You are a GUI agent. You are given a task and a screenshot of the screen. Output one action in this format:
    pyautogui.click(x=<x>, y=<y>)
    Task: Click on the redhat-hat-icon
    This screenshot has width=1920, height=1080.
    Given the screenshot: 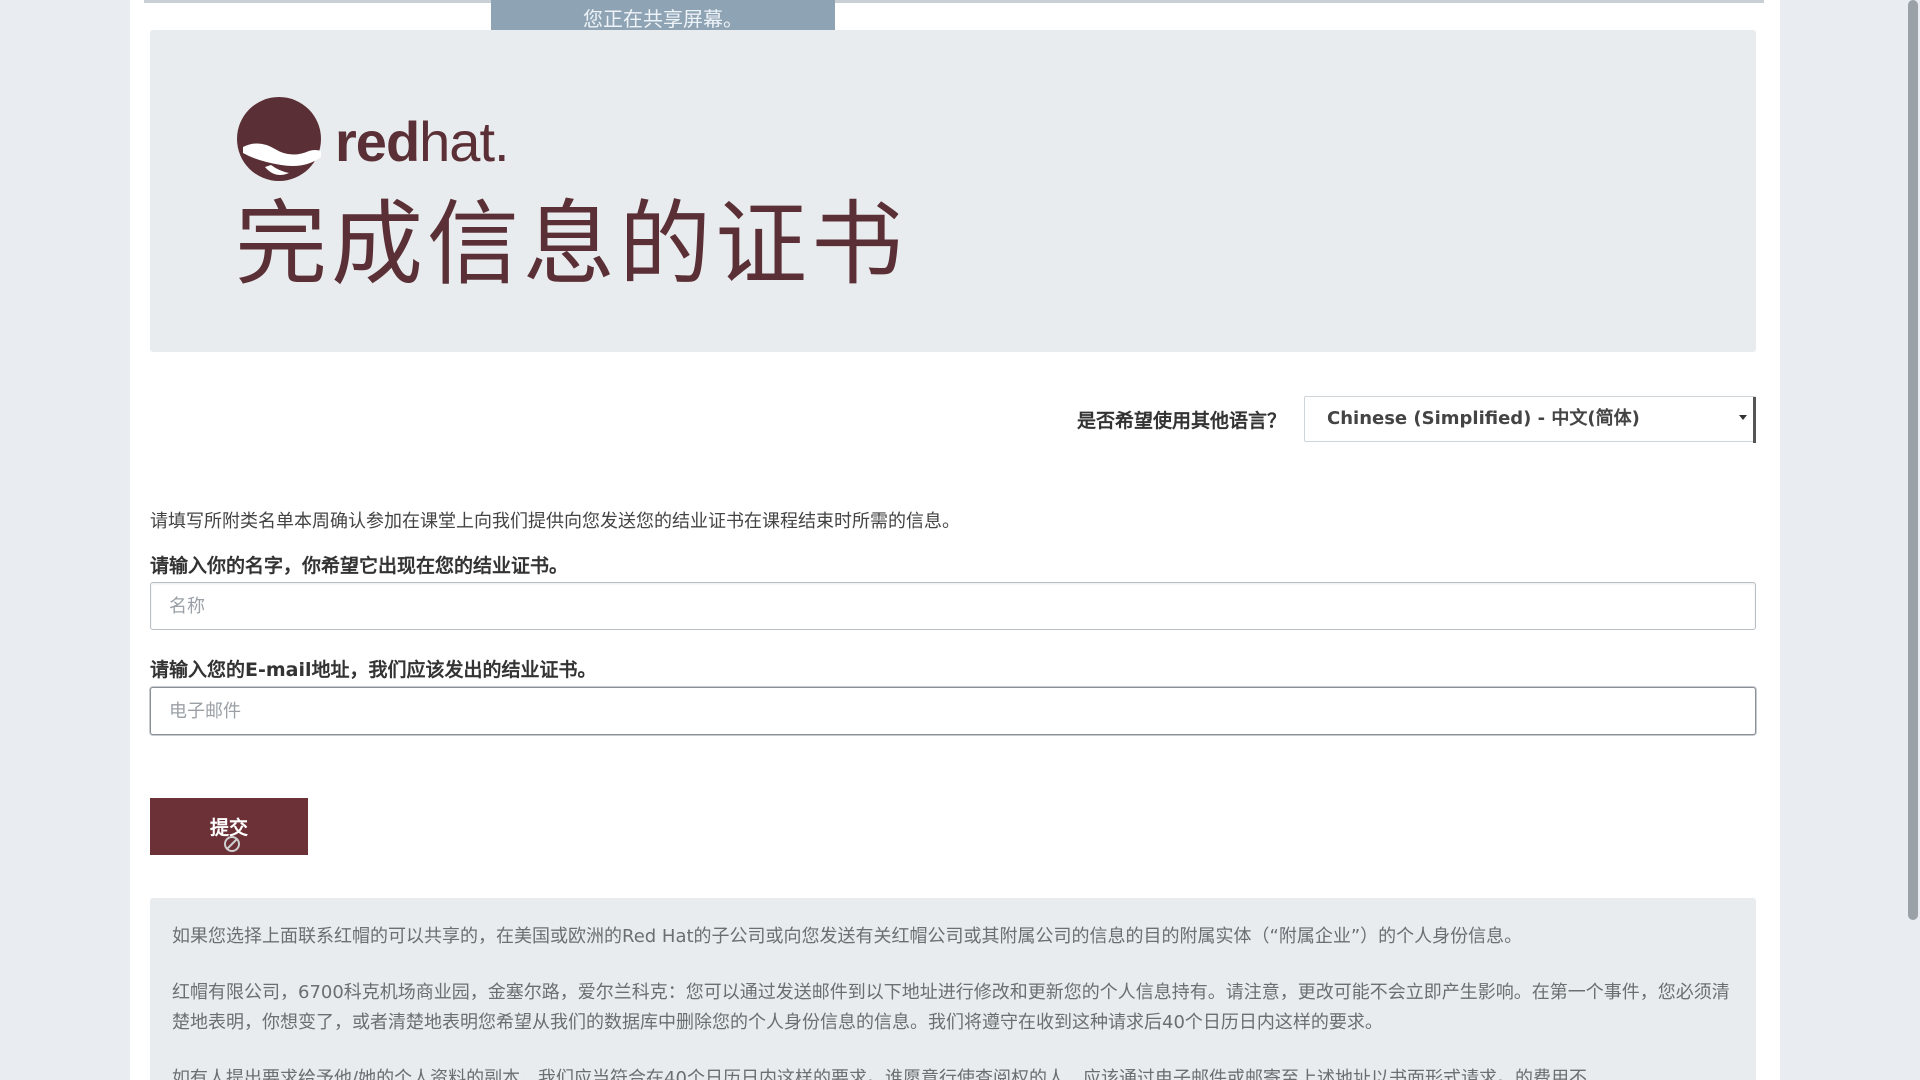 What is the action you would take?
    pyautogui.click(x=279, y=139)
    